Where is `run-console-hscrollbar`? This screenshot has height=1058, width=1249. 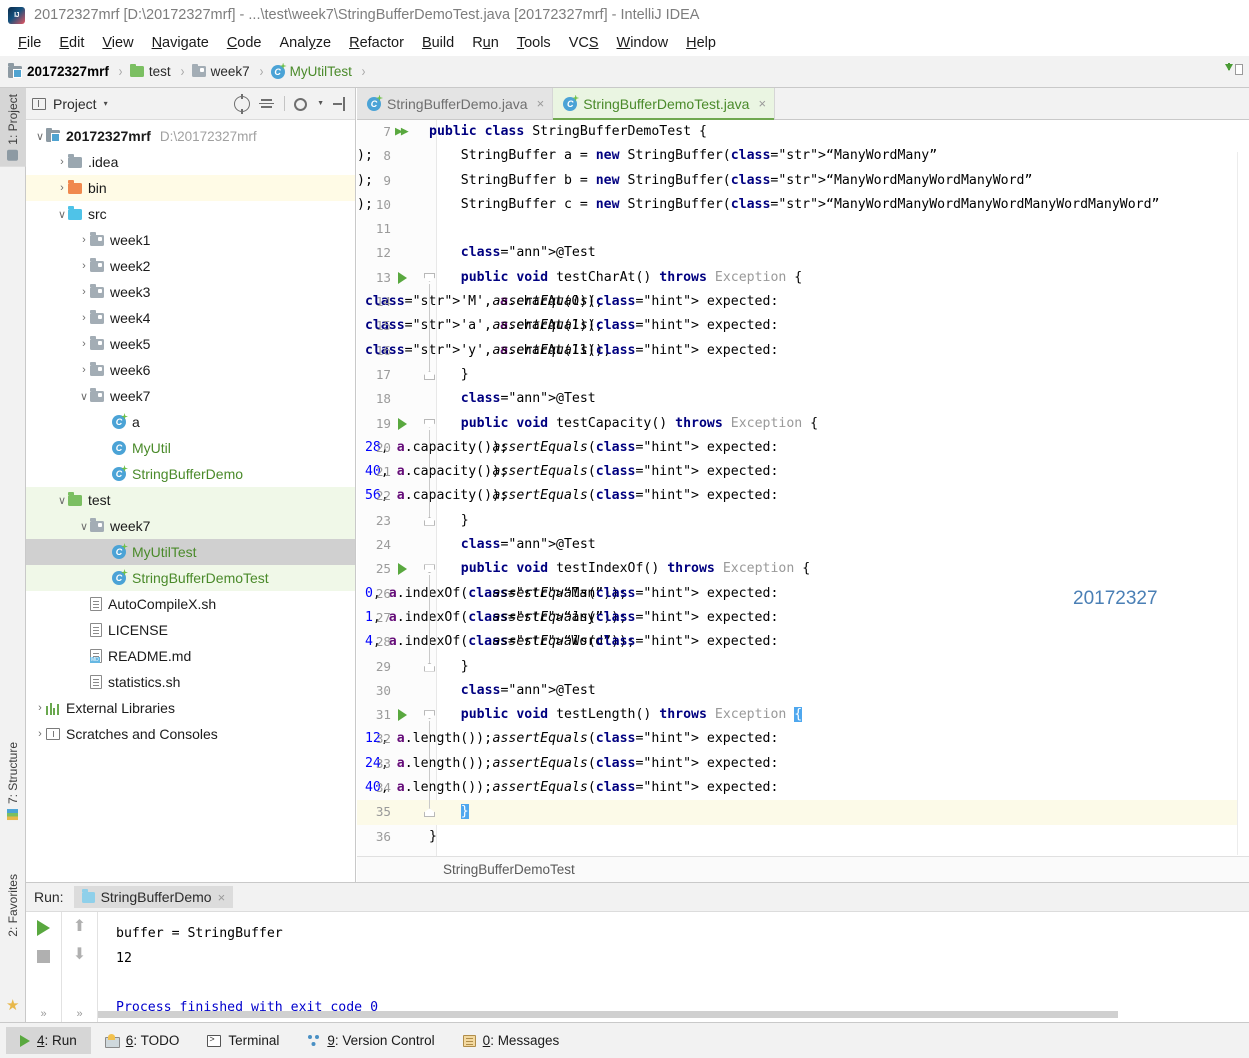 run-console-hscrollbar is located at coordinates (673, 1014).